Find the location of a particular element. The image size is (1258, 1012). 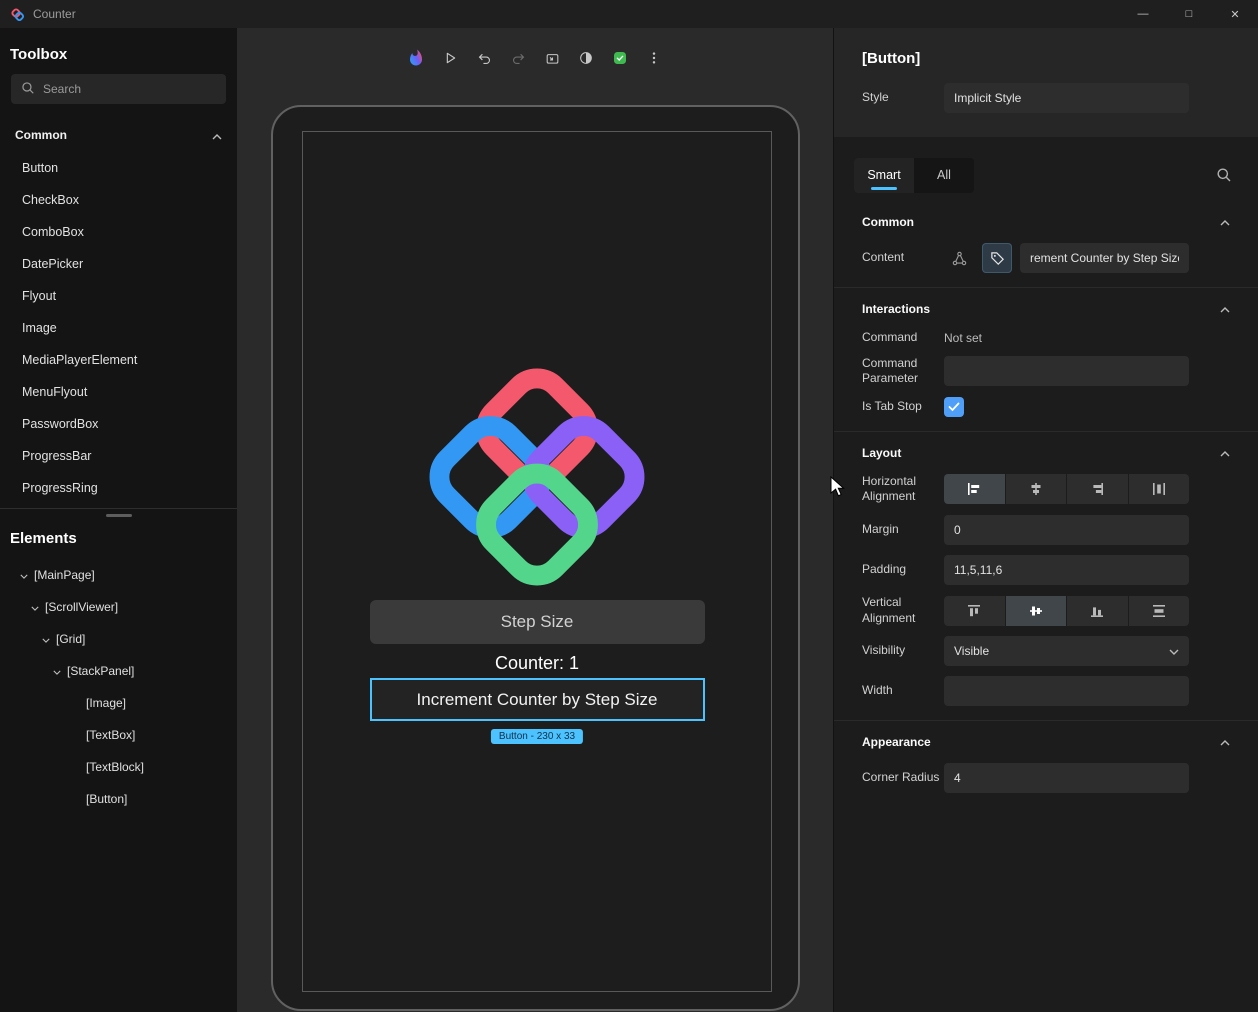

toolbox-item-menuflyout: MenuFlyout is located at coordinates (118, 392).